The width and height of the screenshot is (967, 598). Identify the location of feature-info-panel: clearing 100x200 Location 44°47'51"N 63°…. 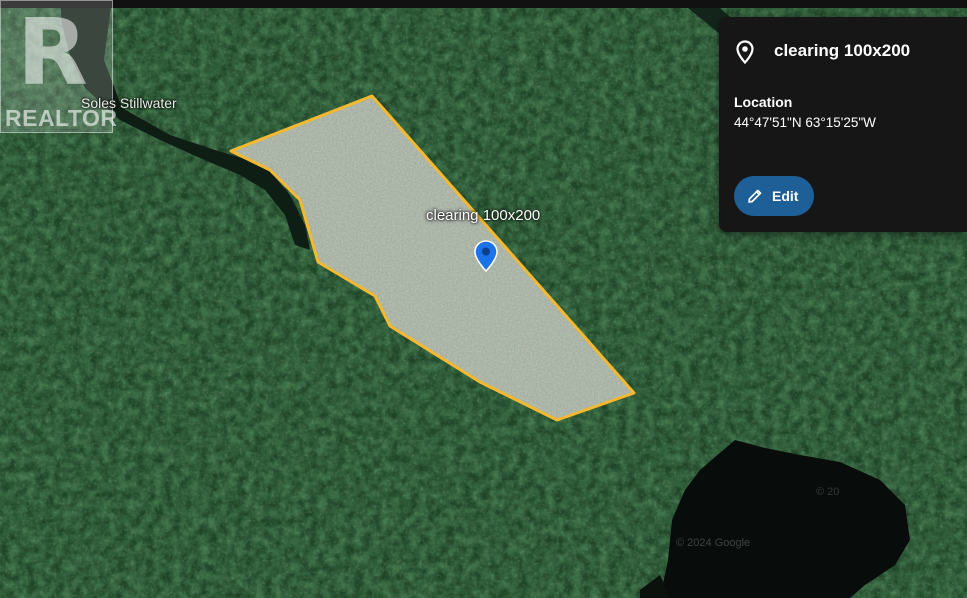
(843, 124).